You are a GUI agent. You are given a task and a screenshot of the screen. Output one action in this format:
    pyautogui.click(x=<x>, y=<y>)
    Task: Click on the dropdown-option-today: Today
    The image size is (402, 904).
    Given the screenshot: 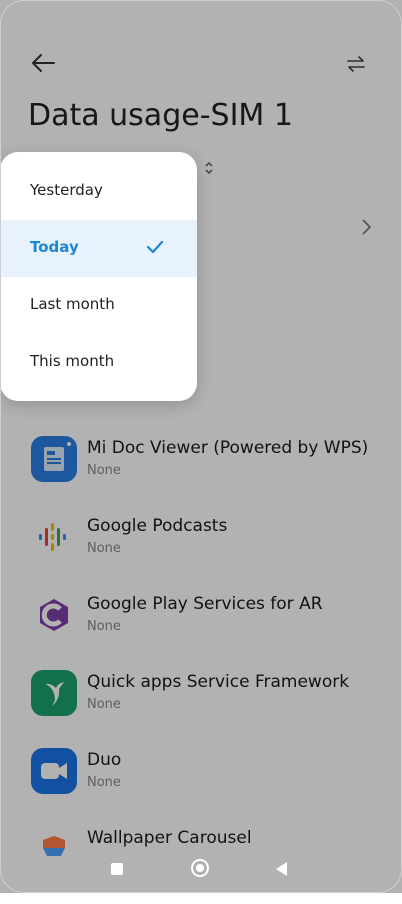 What is the action you would take?
    pyautogui.click(x=98, y=248)
    